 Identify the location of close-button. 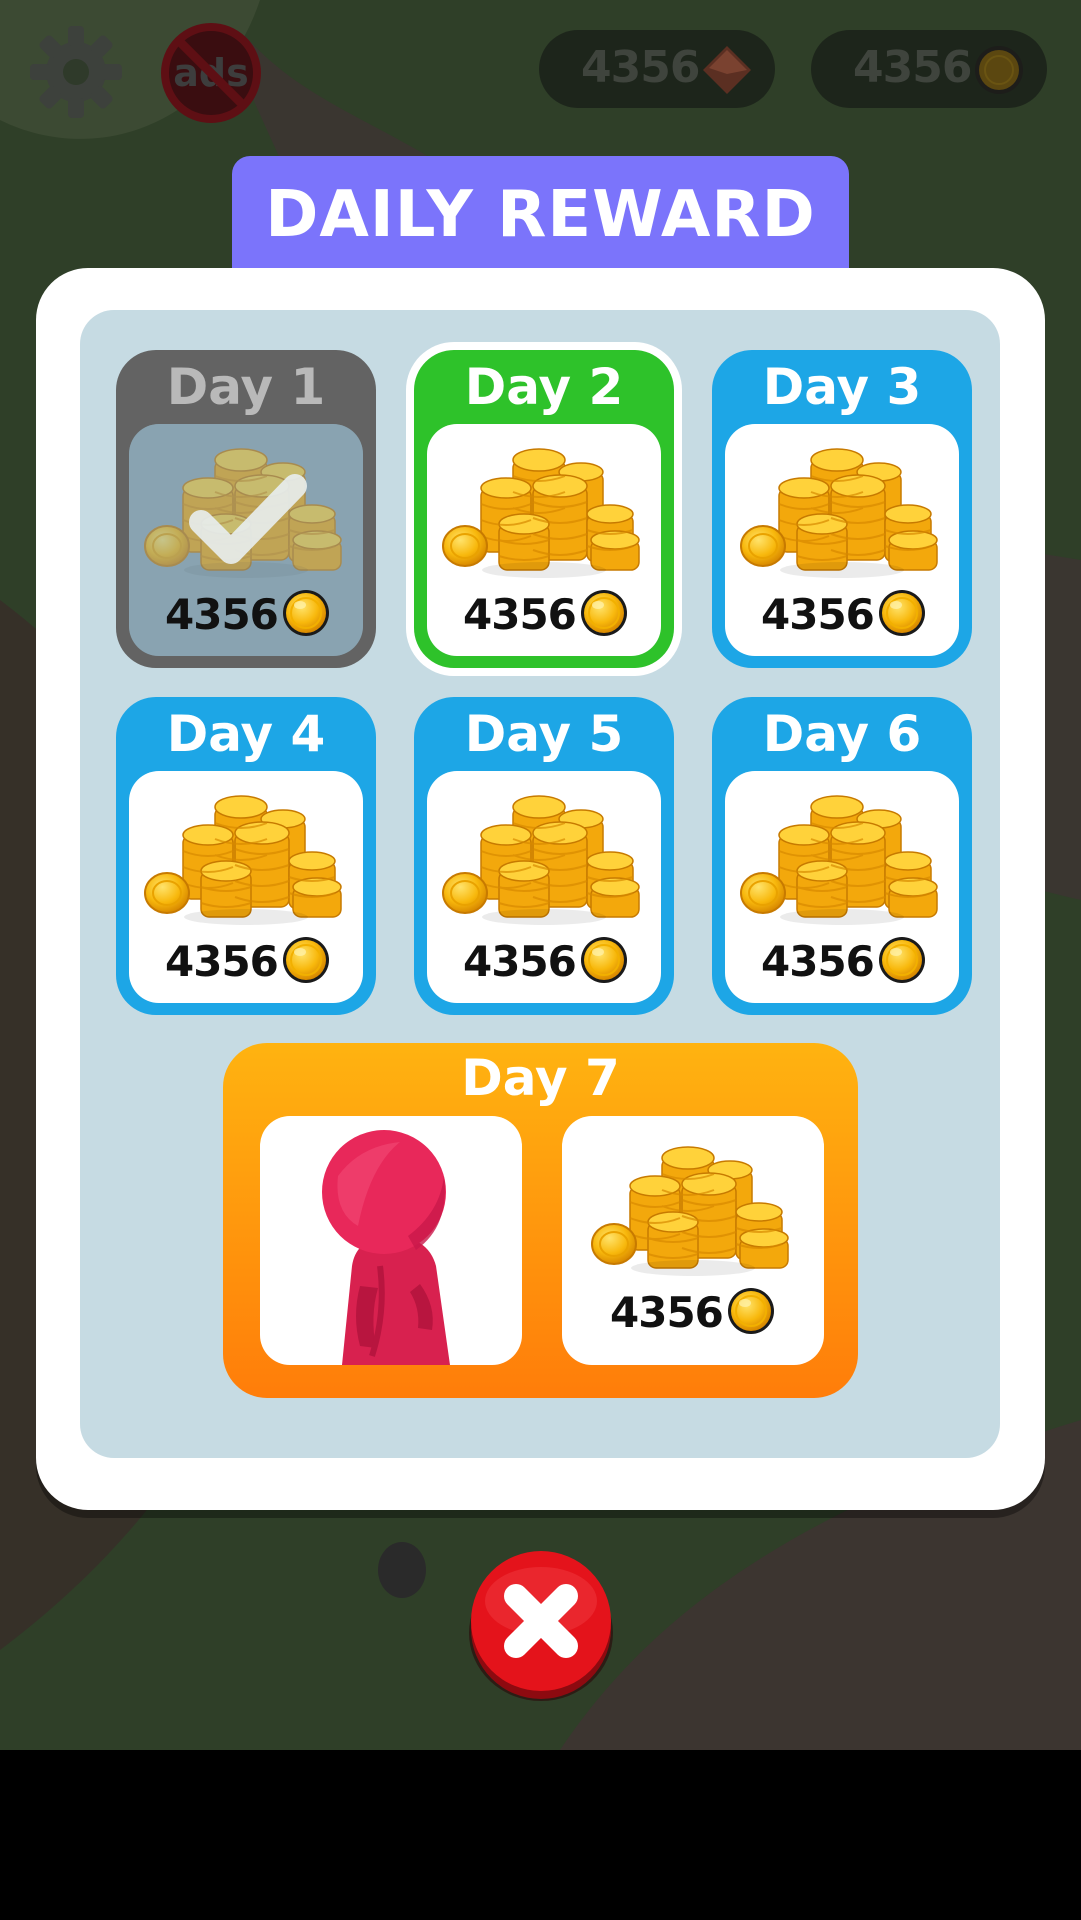
(541, 1627).